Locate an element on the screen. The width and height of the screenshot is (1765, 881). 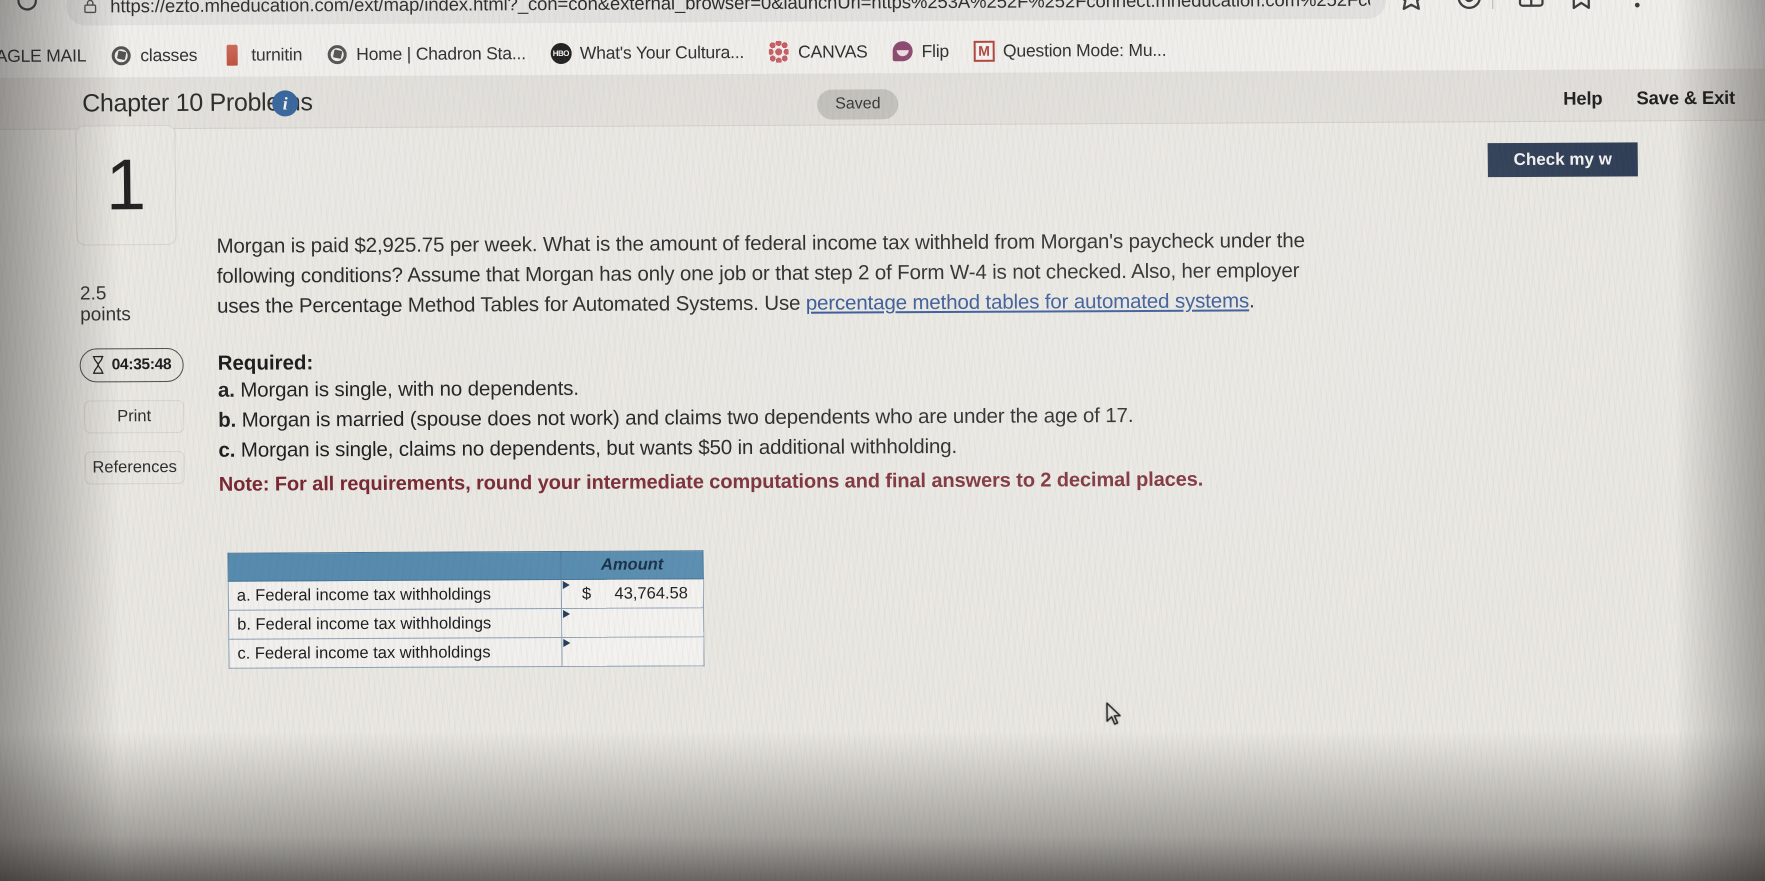
amount-input-a: $ 43,764.58 is located at coordinates (632, 593).